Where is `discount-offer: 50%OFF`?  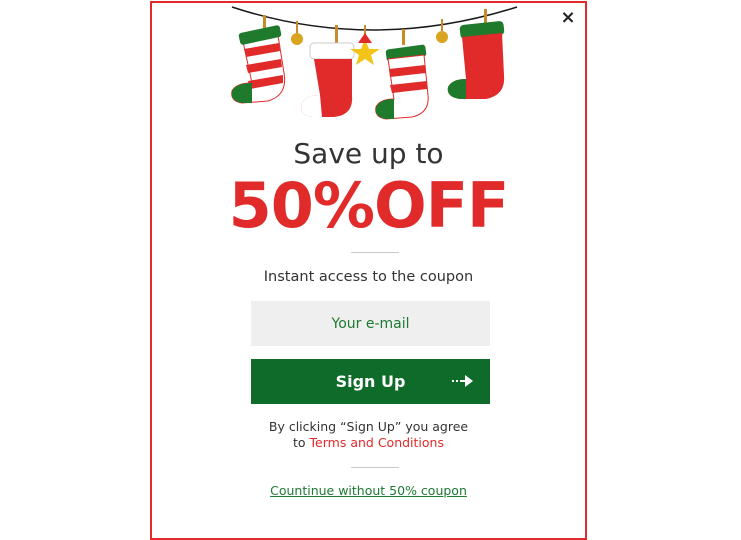 discount-offer: 50%OFF is located at coordinates (369, 205).